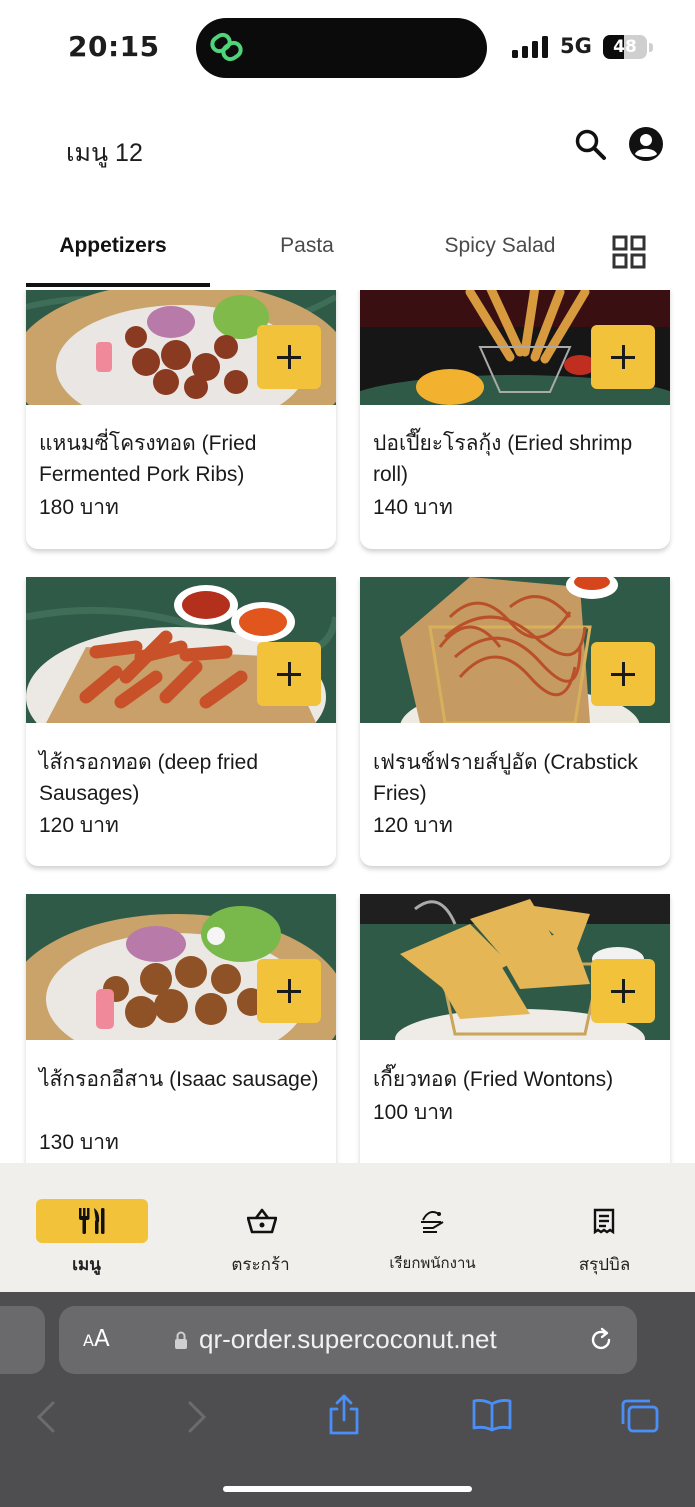  I want to click on nav-label: เรียกพนักงาน, so click(432, 1263).